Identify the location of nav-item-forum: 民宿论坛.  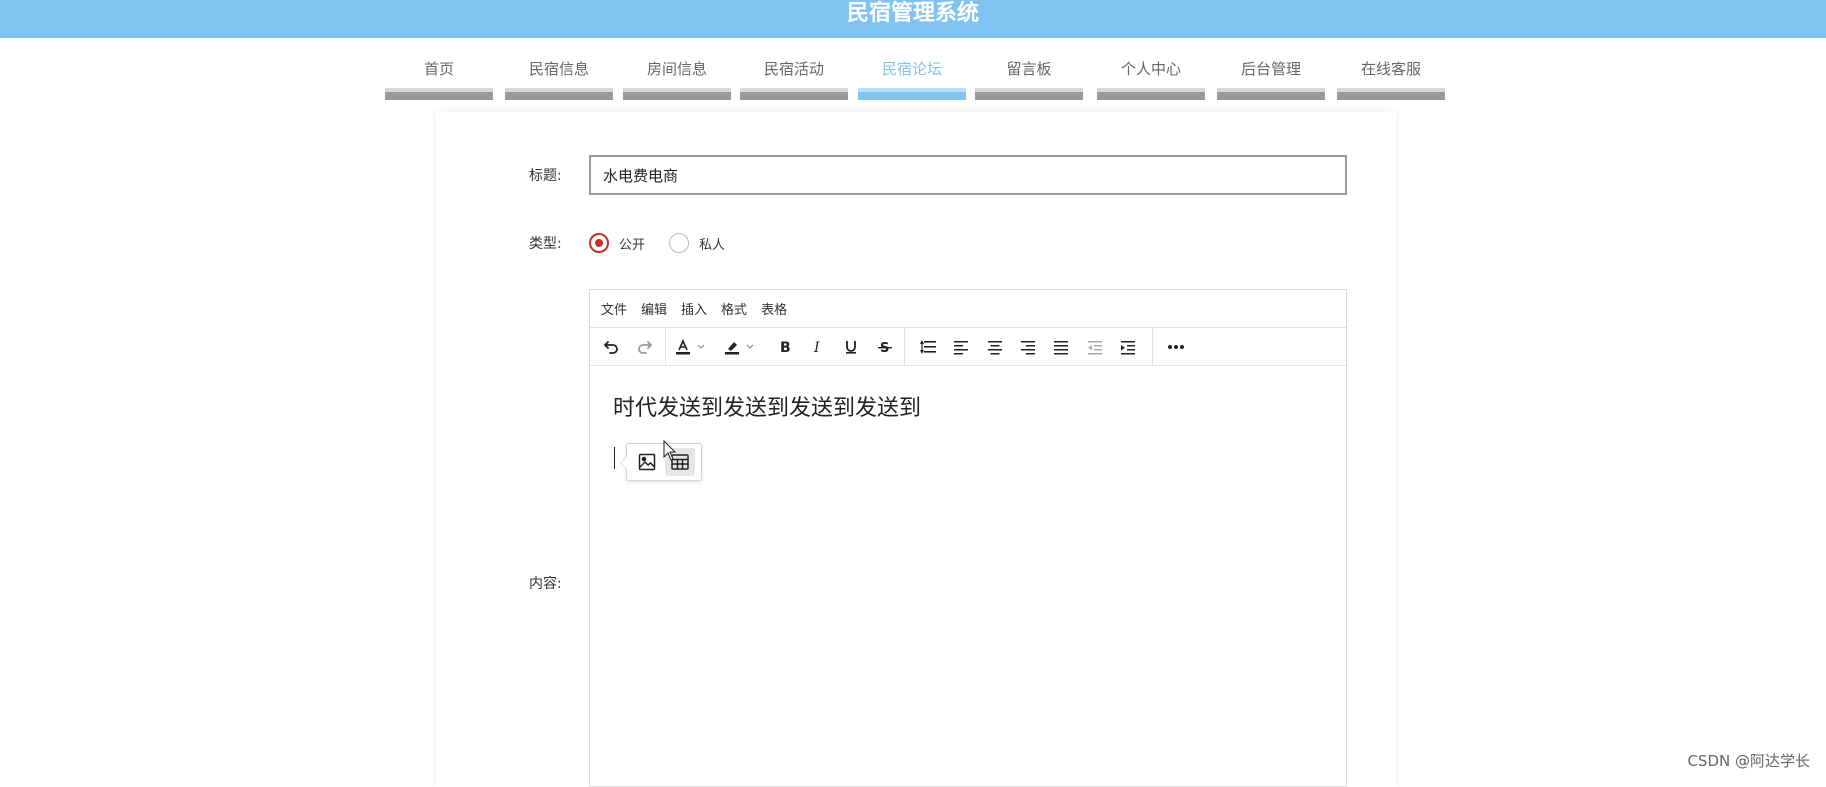
(912, 77).